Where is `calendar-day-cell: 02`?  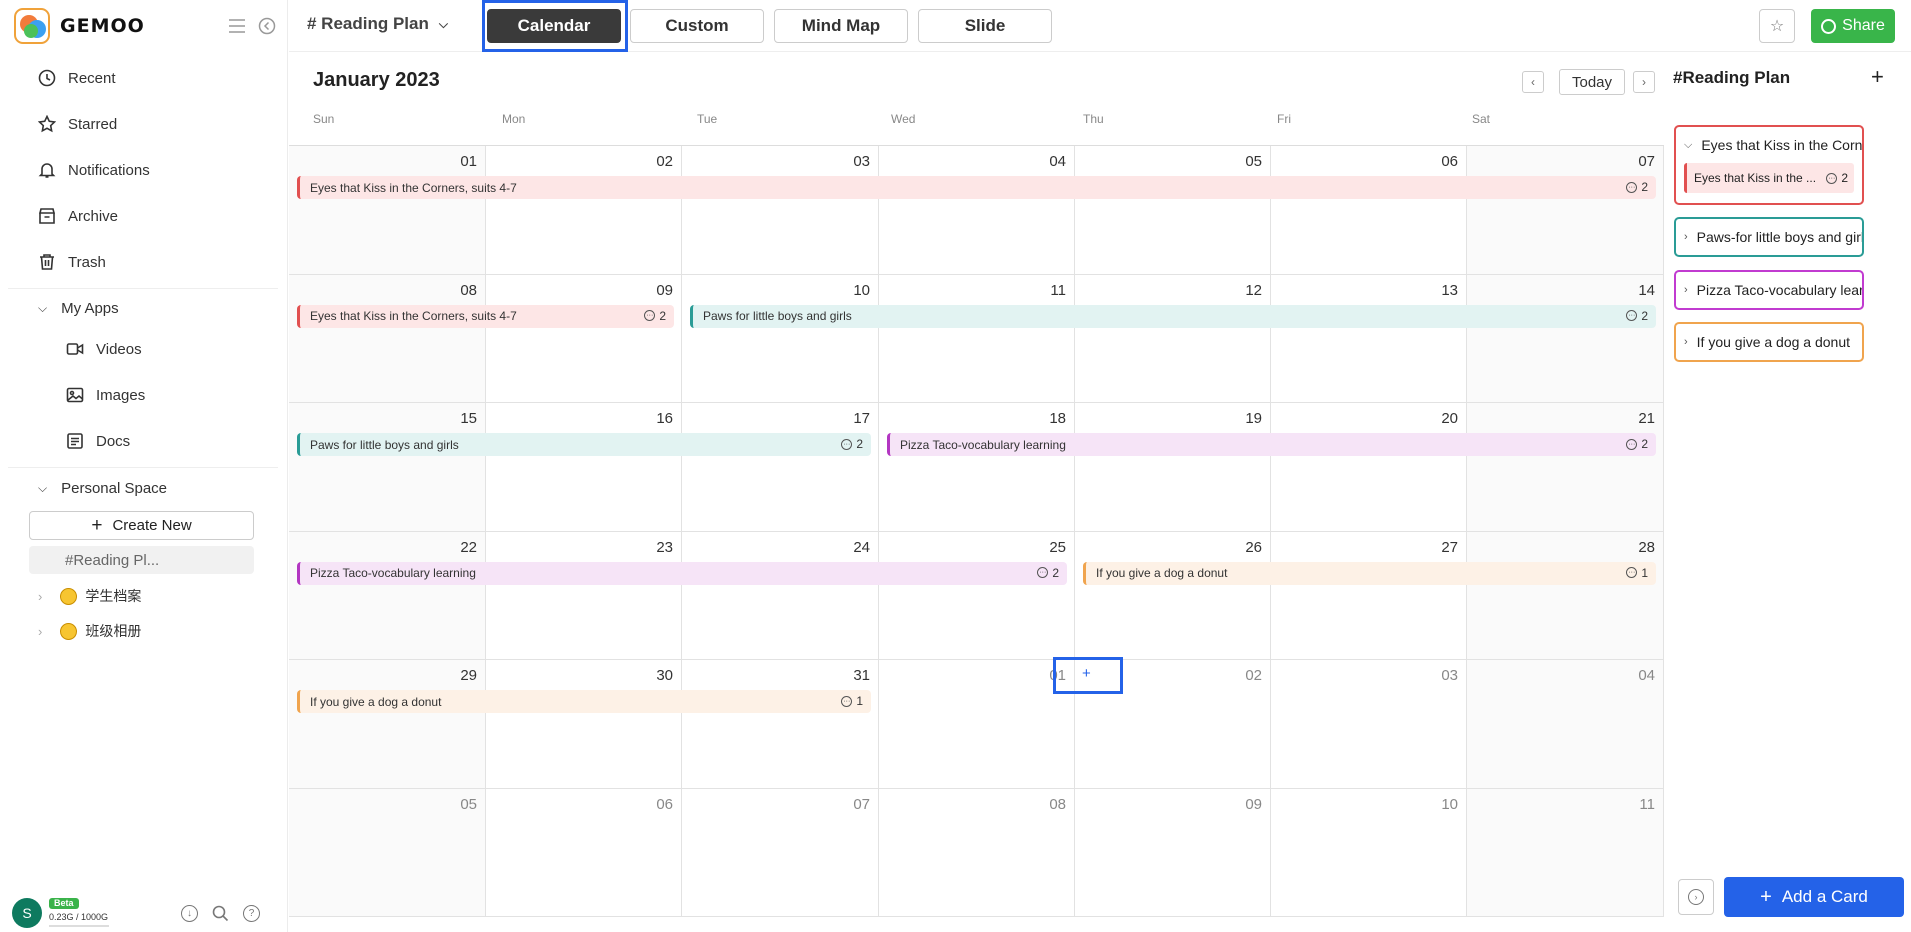
calendar-day-cell: 02 is located at coordinates (584, 210).